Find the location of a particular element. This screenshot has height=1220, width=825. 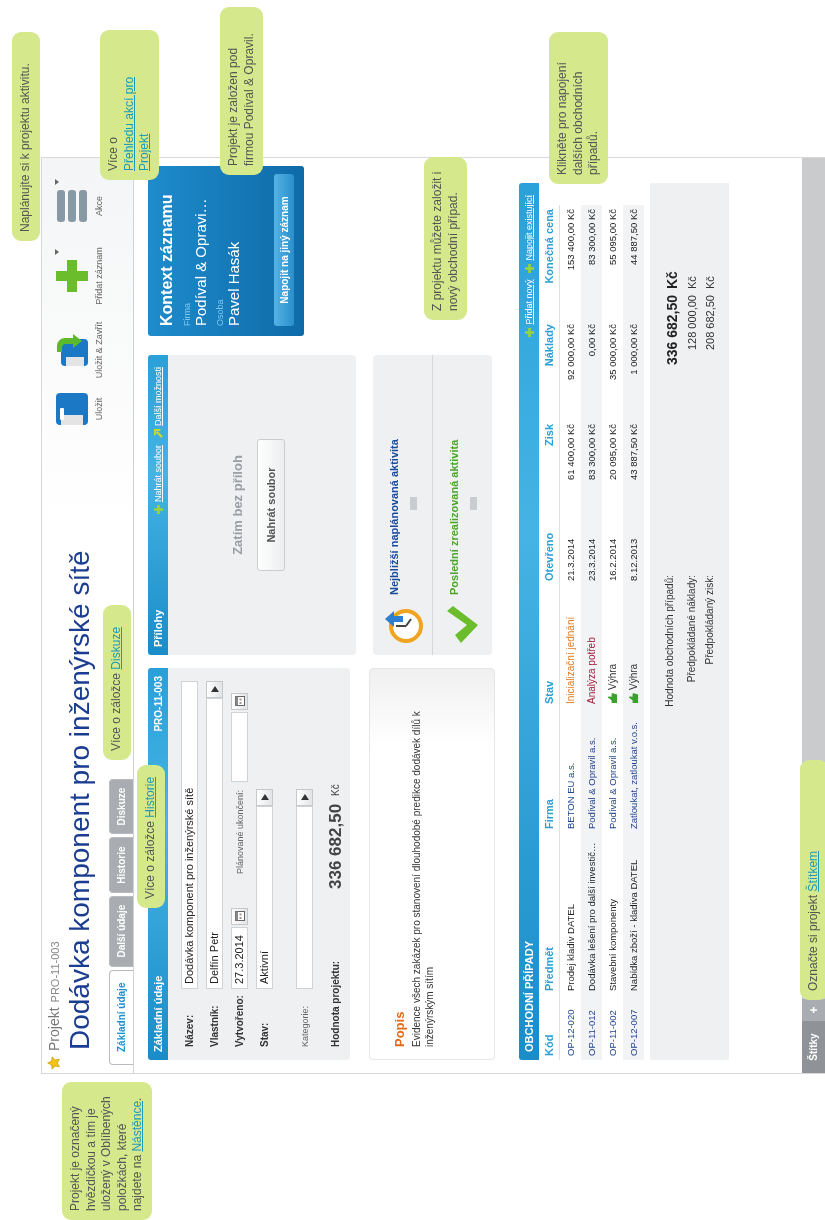

table-cell: Zatloukat, zatloukat v.o.s. is located at coordinates (633, 770).